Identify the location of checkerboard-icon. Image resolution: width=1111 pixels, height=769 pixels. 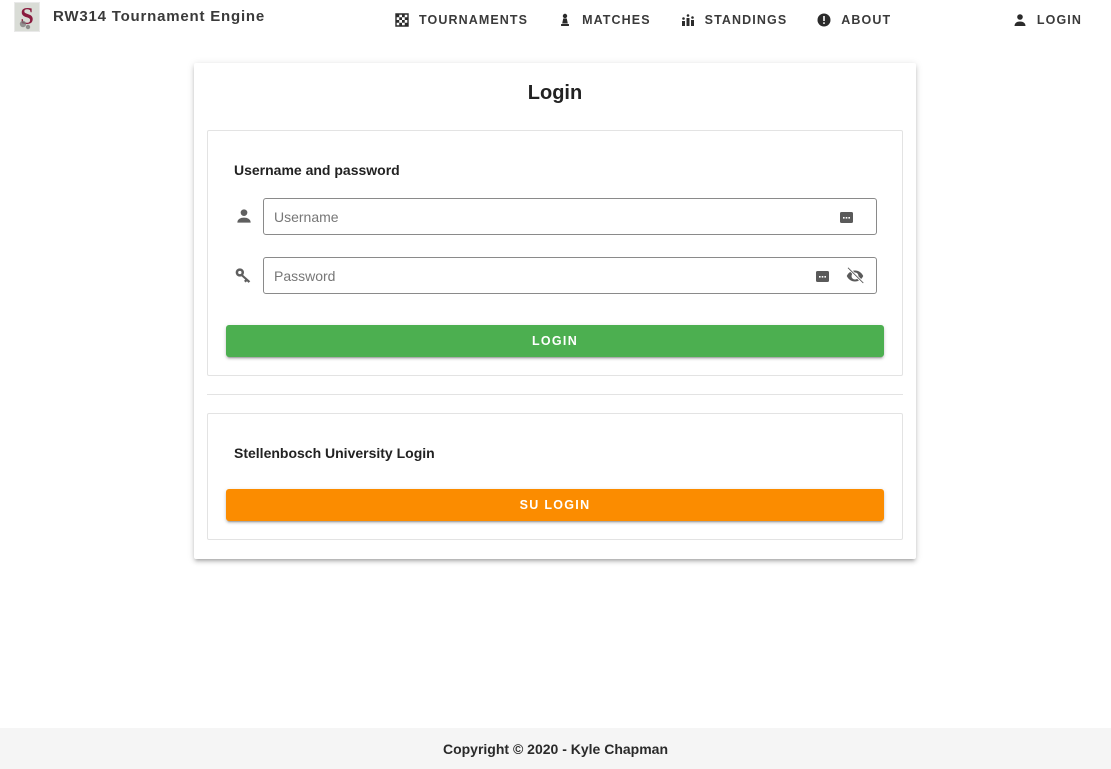
(402, 20).